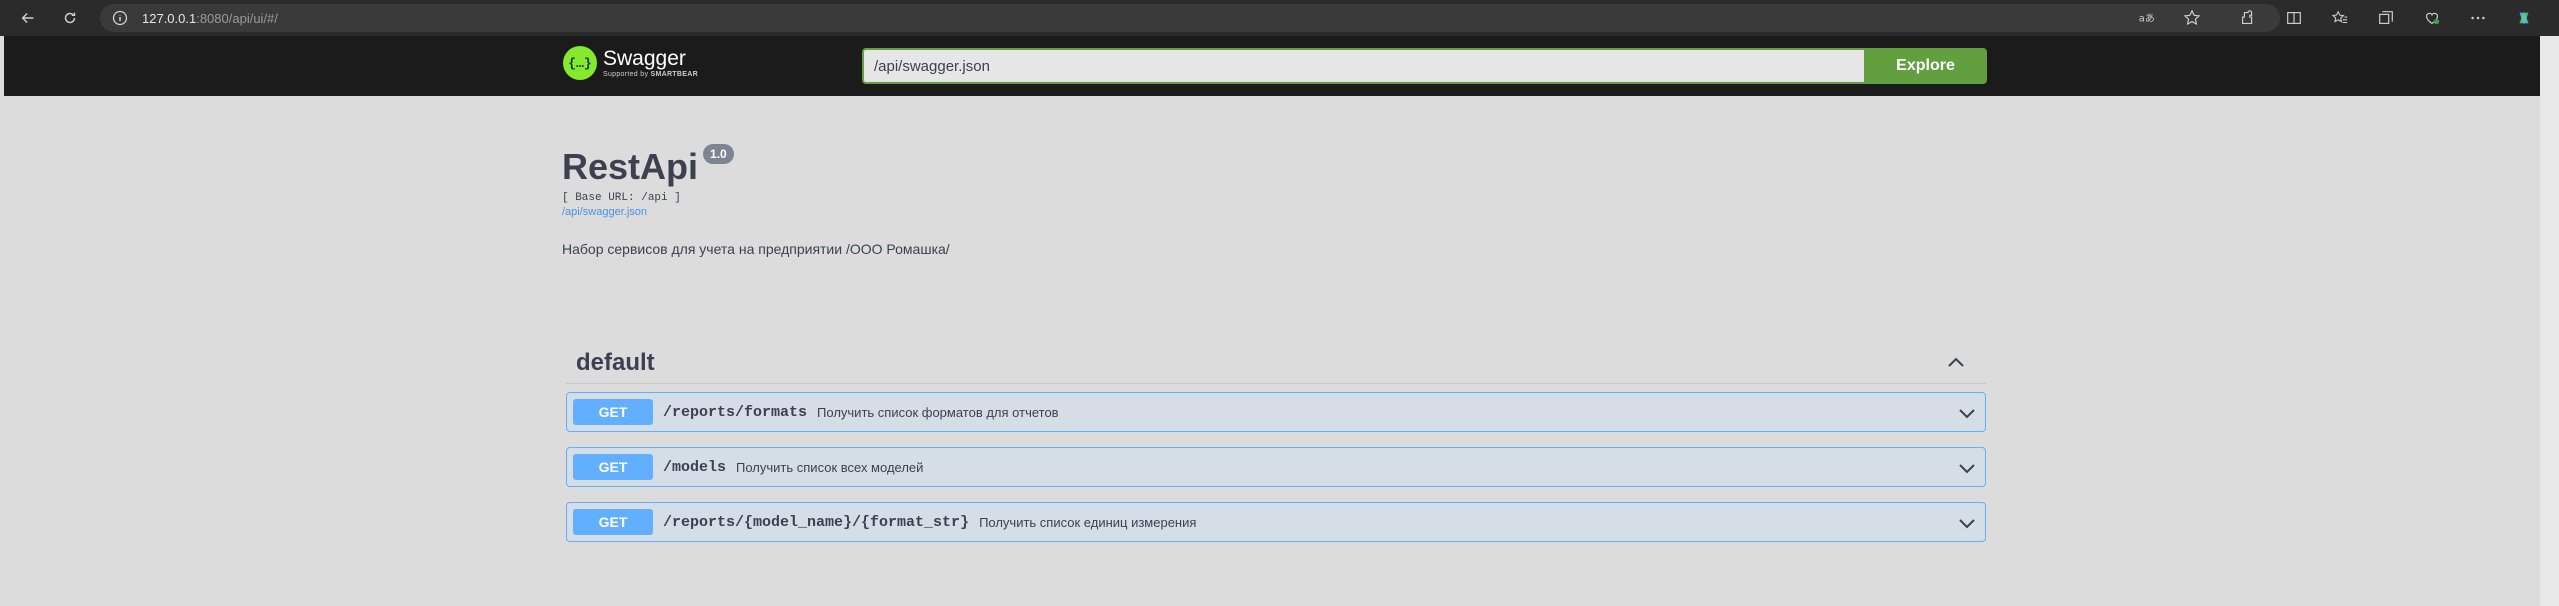 The image size is (2559, 606). What do you see at coordinates (70, 18) in the screenshot?
I see `refresh-icon` at bounding box center [70, 18].